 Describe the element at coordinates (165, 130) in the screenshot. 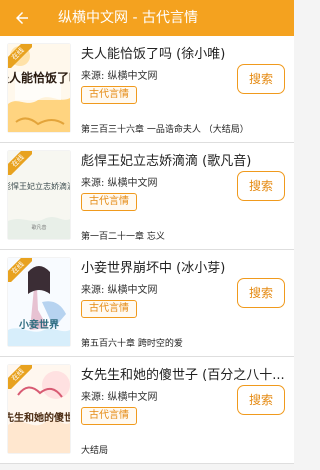

I see `latest-chapter: 第三百三十六章 一品诰命夫人 （大结局）` at that location.